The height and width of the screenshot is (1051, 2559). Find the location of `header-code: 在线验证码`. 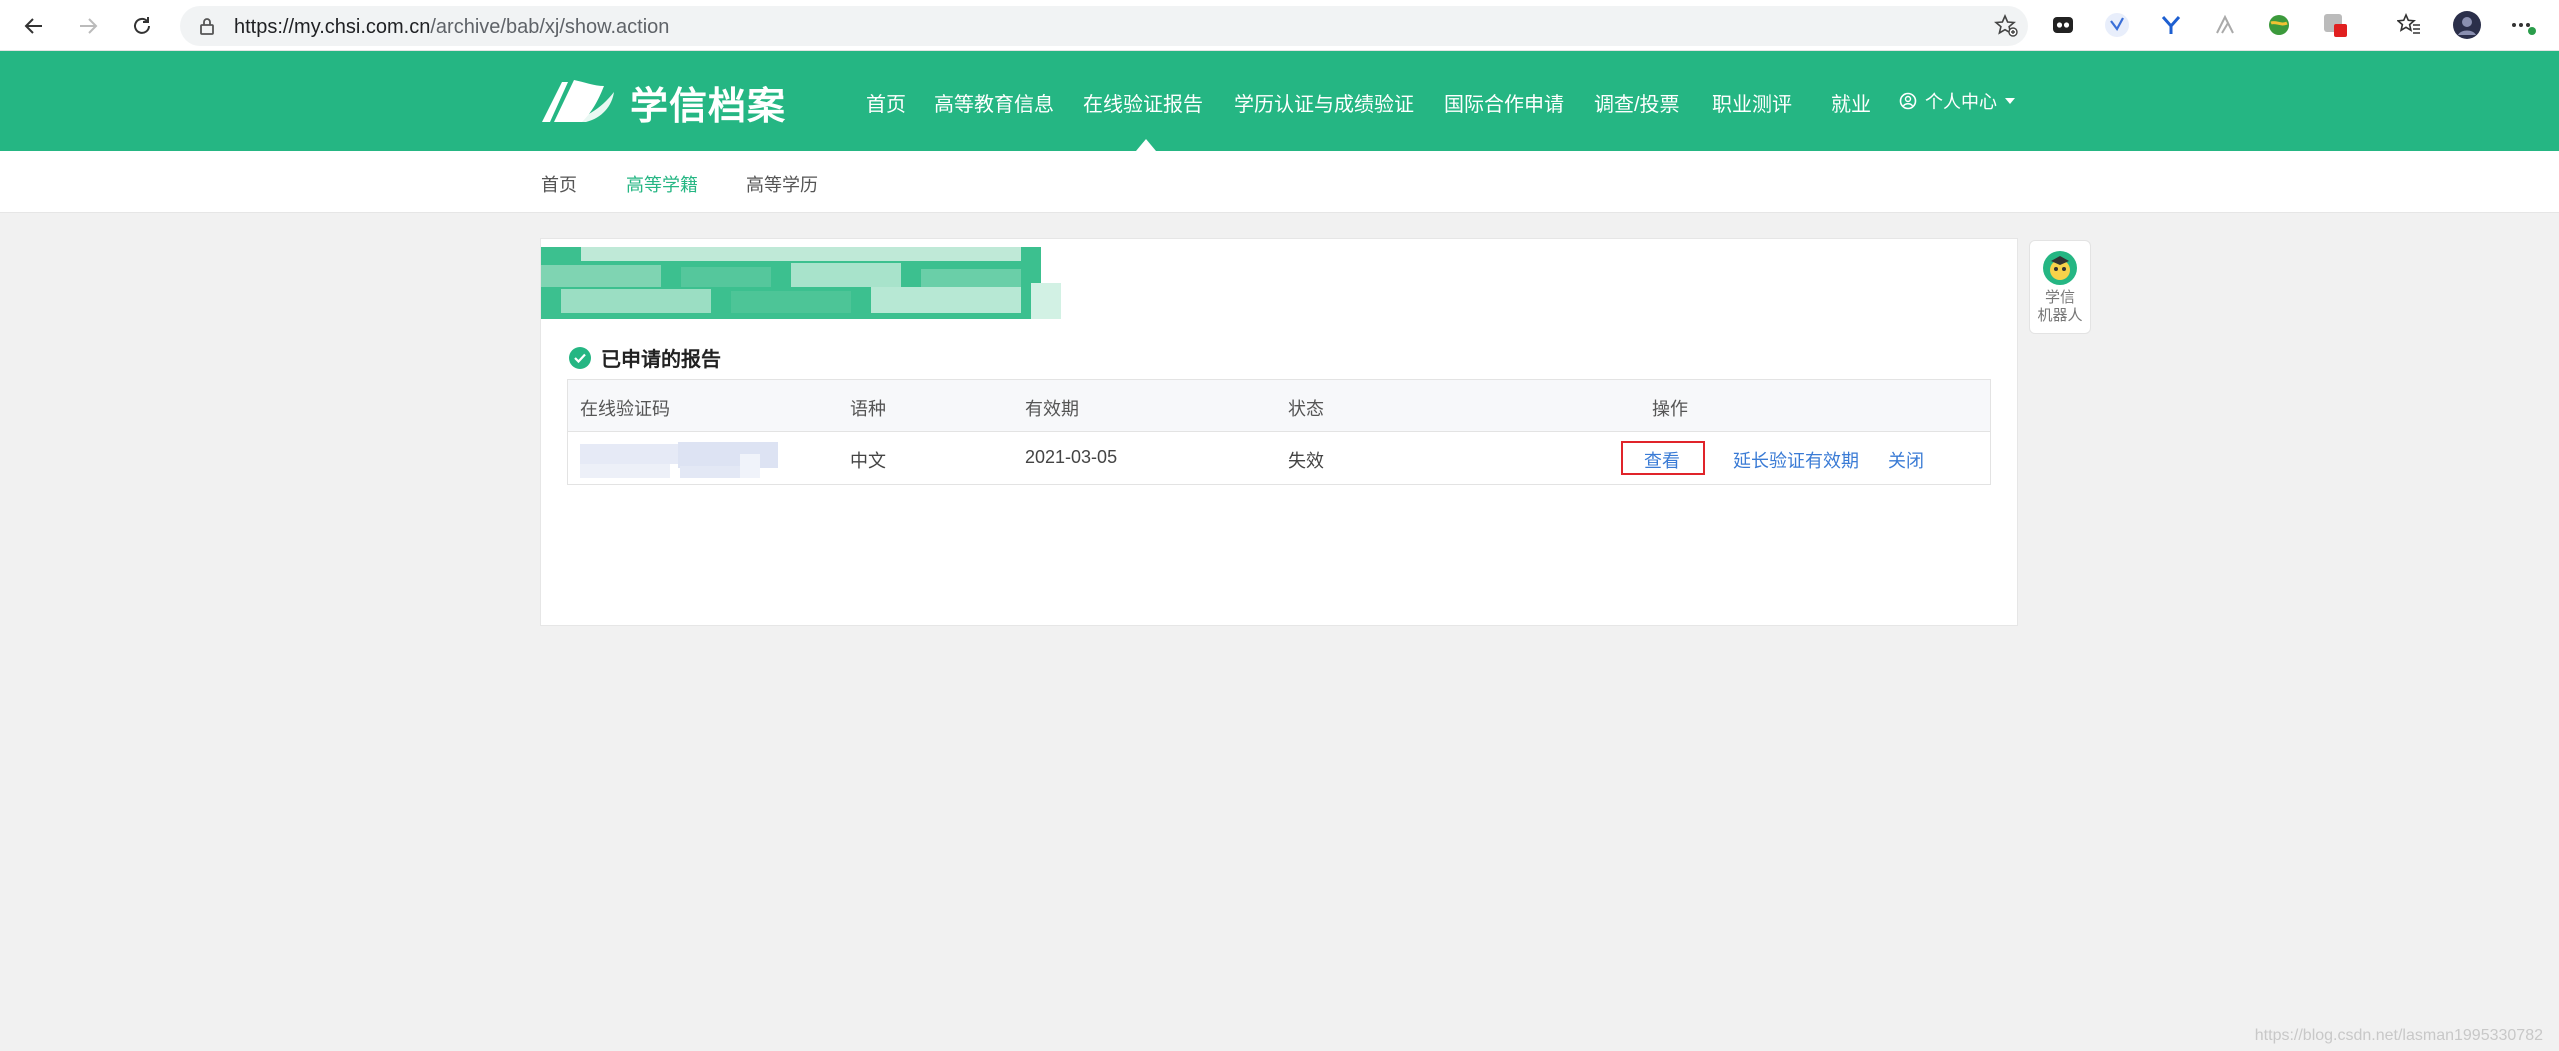

header-code: 在线验证码 is located at coordinates (625, 409).